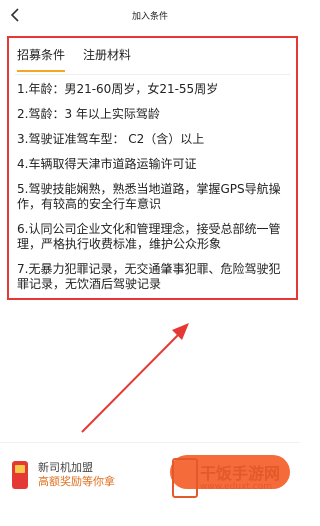 The width and height of the screenshot is (320, 526). What do you see at coordinates (107, 164) in the screenshot?
I see `requirement-item: 4.车辆取得天津市道路运输许可证` at bounding box center [107, 164].